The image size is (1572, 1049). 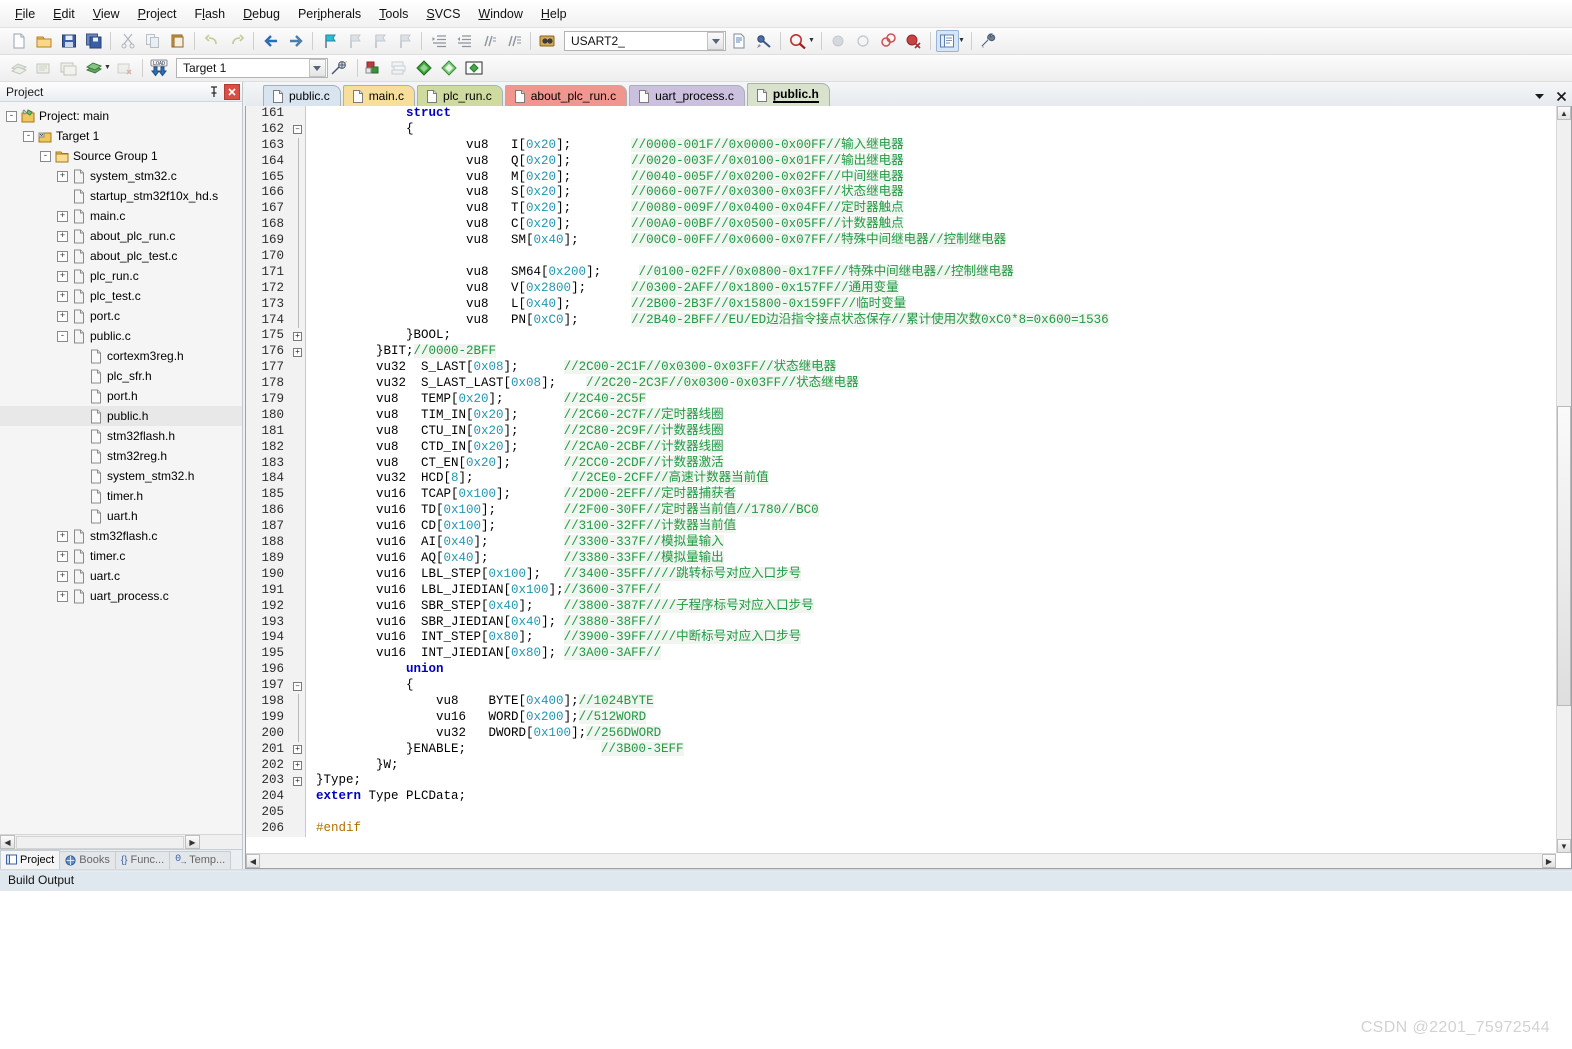 I want to click on code-text: struct, so click(x=931, y=114).